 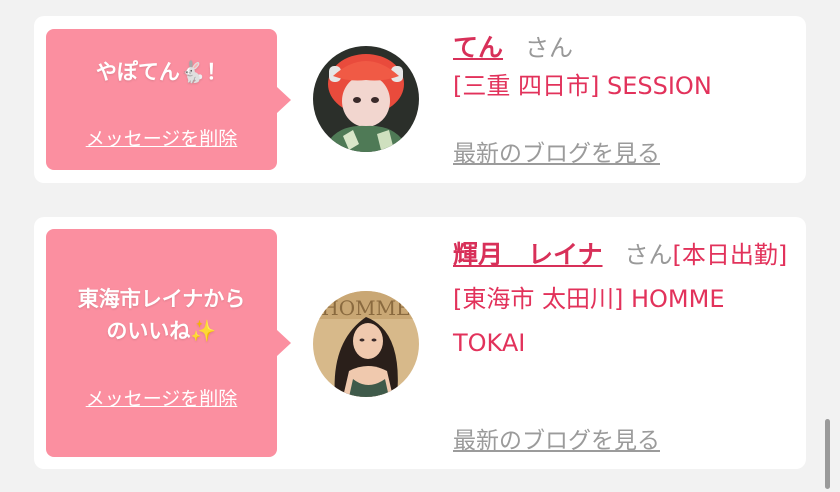 I want to click on like-message: やぽてん🐇！, so click(x=161, y=72).